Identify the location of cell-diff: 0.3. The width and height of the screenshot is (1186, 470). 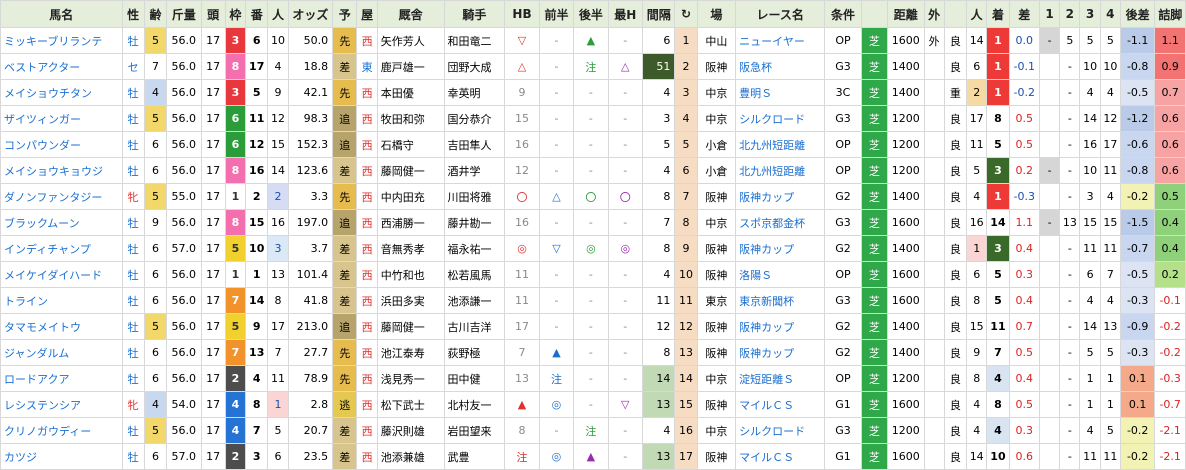
(1024, 274).